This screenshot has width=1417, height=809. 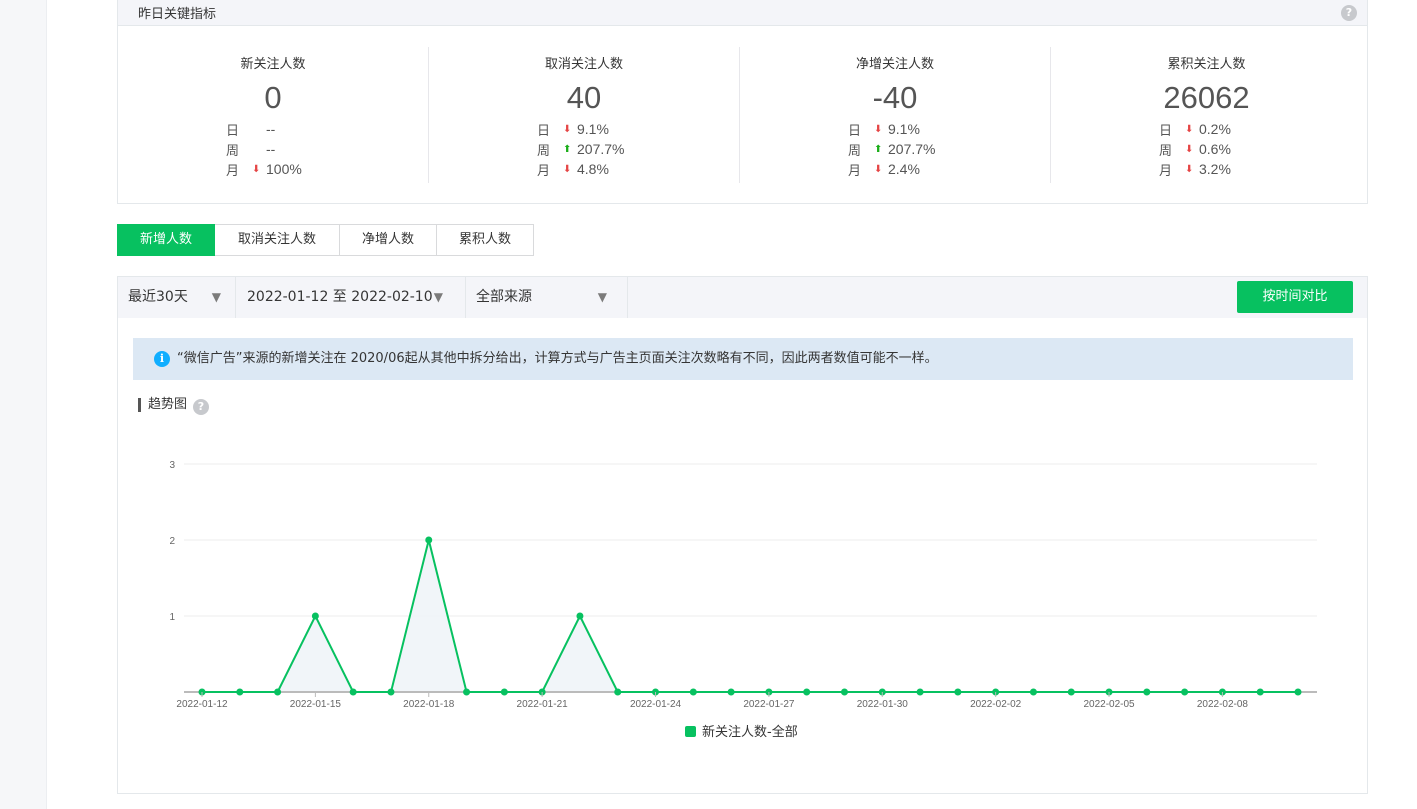 I want to click on tab-net-followers: 净增人数, so click(x=388, y=240).